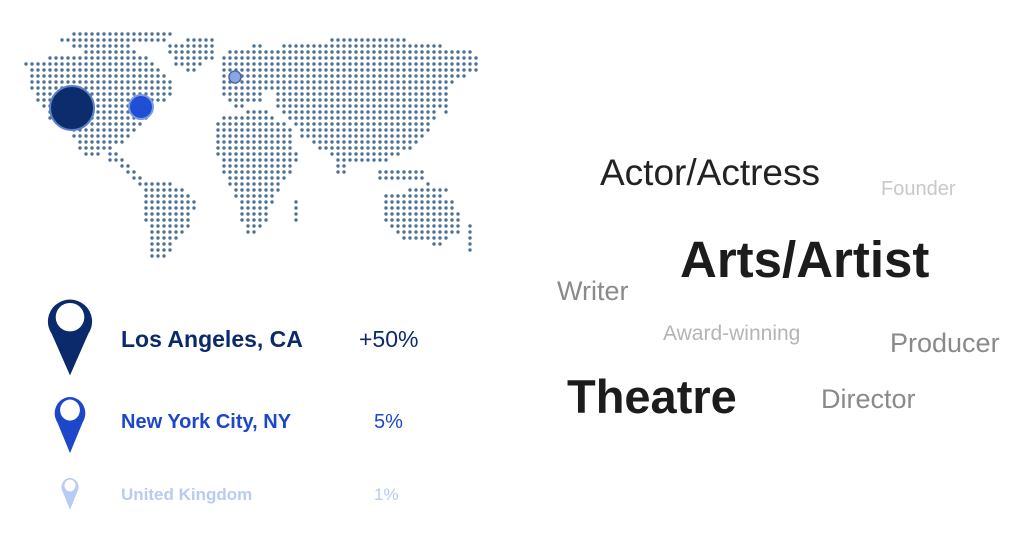  I want to click on los-angeles-bubble, so click(72, 108).